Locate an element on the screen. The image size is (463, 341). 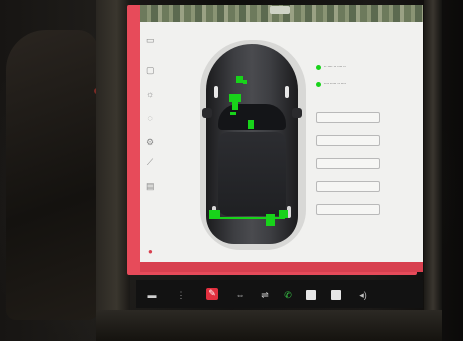
dashboard-trim is located at coordinates (269, 325).